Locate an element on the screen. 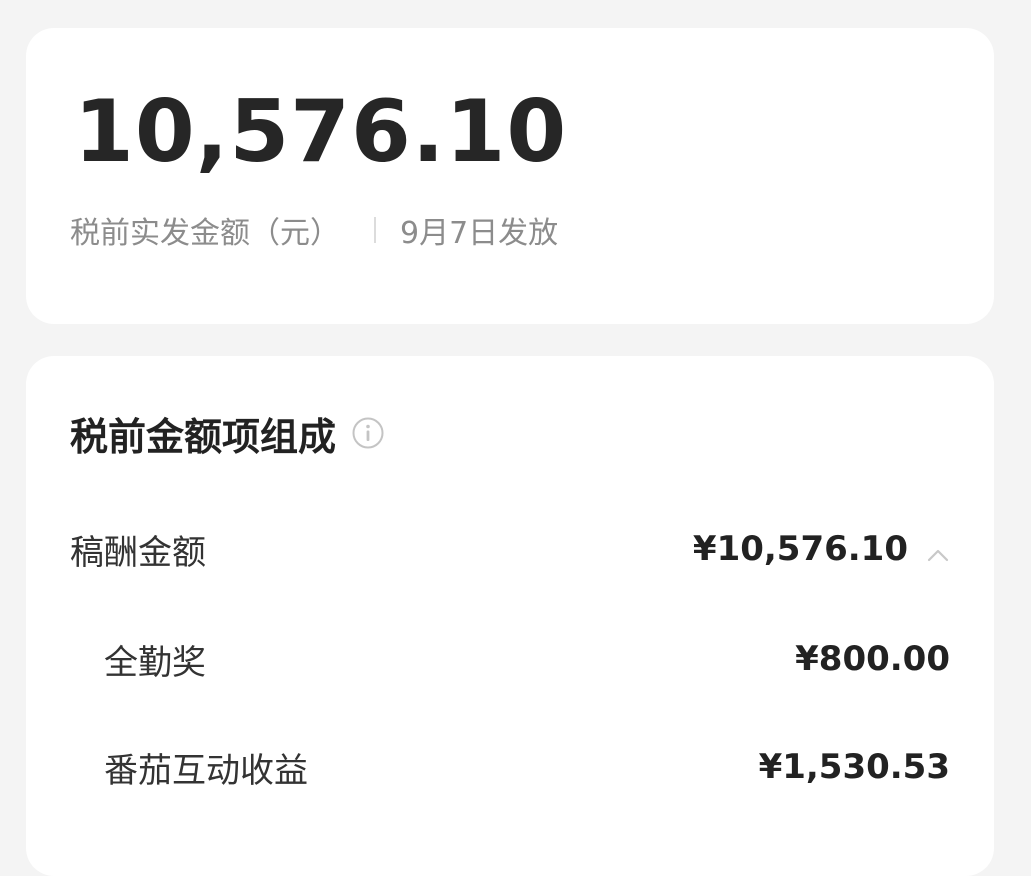 The image size is (1031, 876). royalty-amount-value: ¥10,576.10 is located at coordinates (800, 549).